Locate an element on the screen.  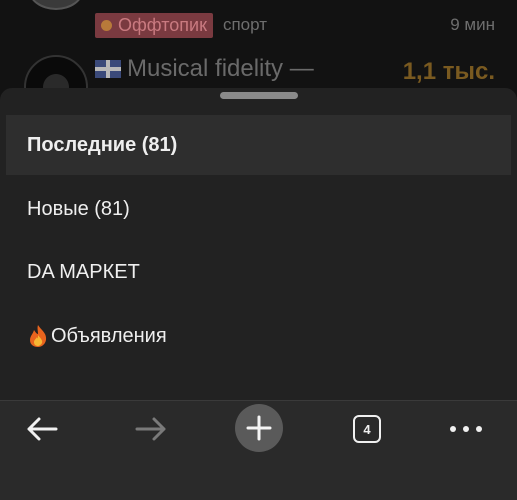
new-tab-button is located at coordinates (259, 428).